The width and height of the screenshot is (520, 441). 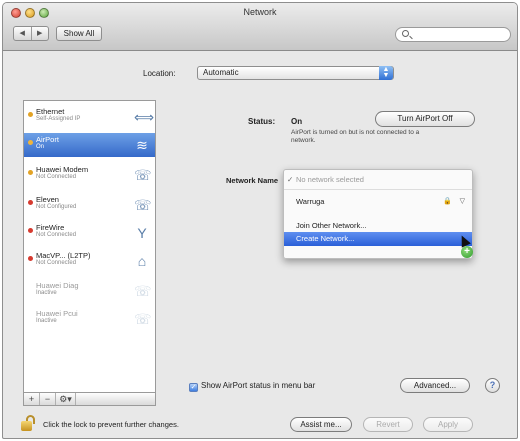 I want to click on service-item: Huawei Modem Not Connected ☏, so click(x=89, y=175).